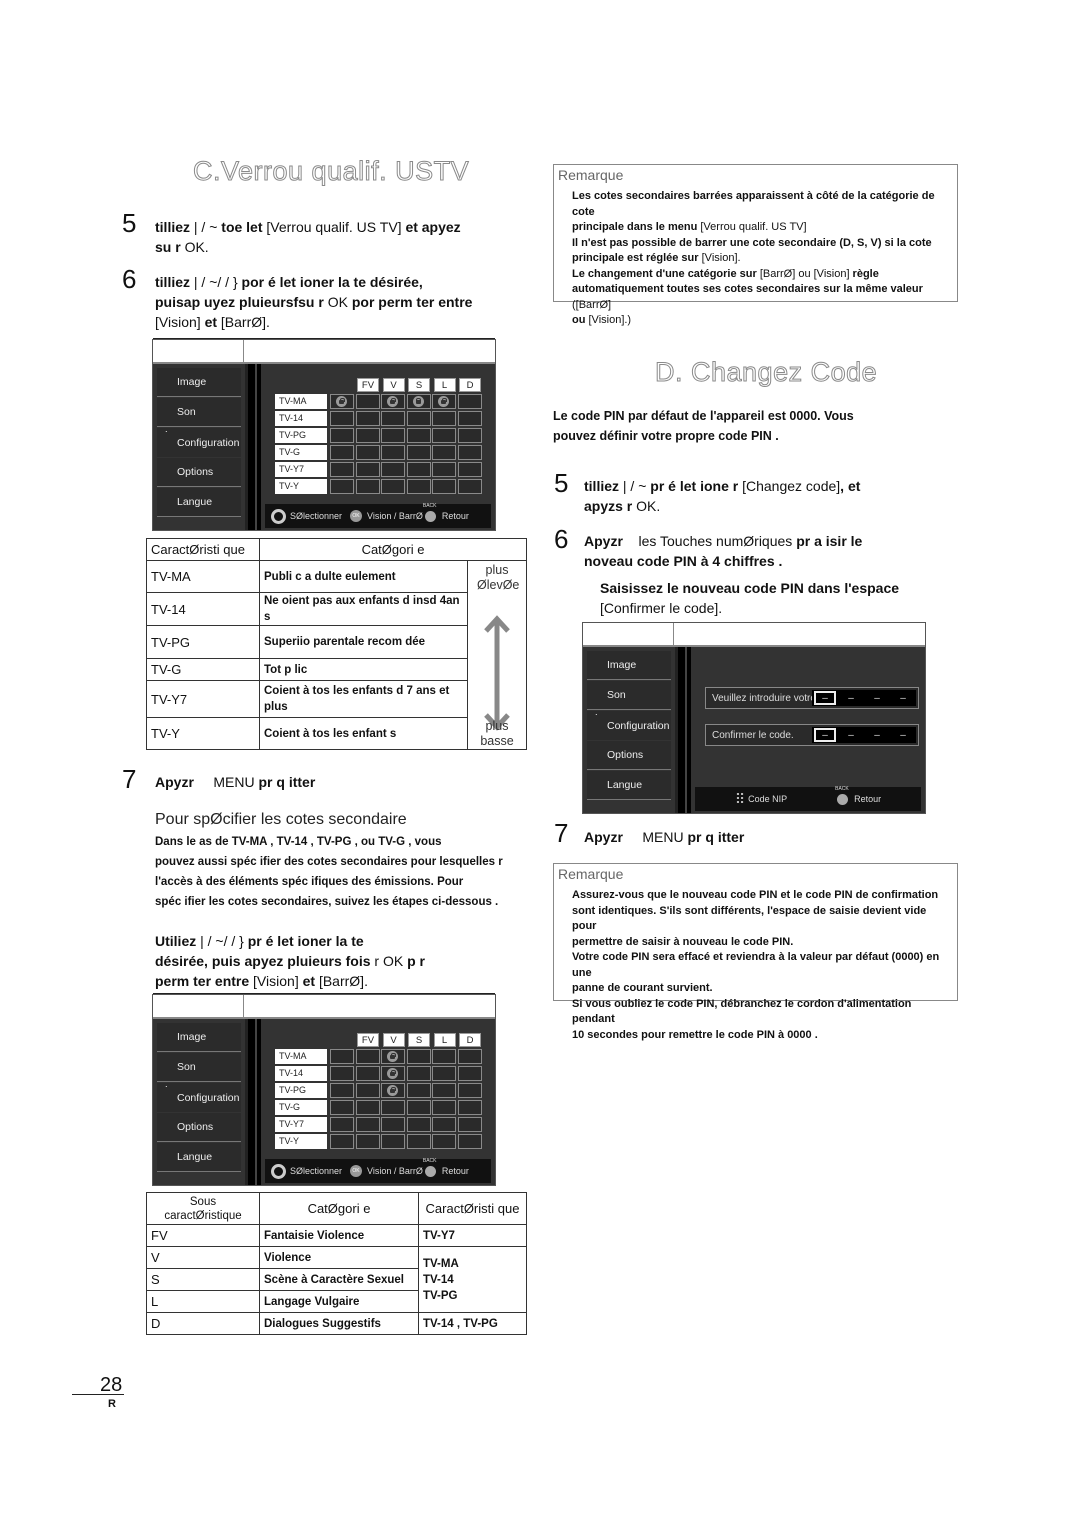 This screenshot has height=1527, width=1080. What do you see at coordinates (812, 735) in the screenshot?
I see `confirm-code-field: Confirmer le code. – – – –` at bounding box center [812, 735].